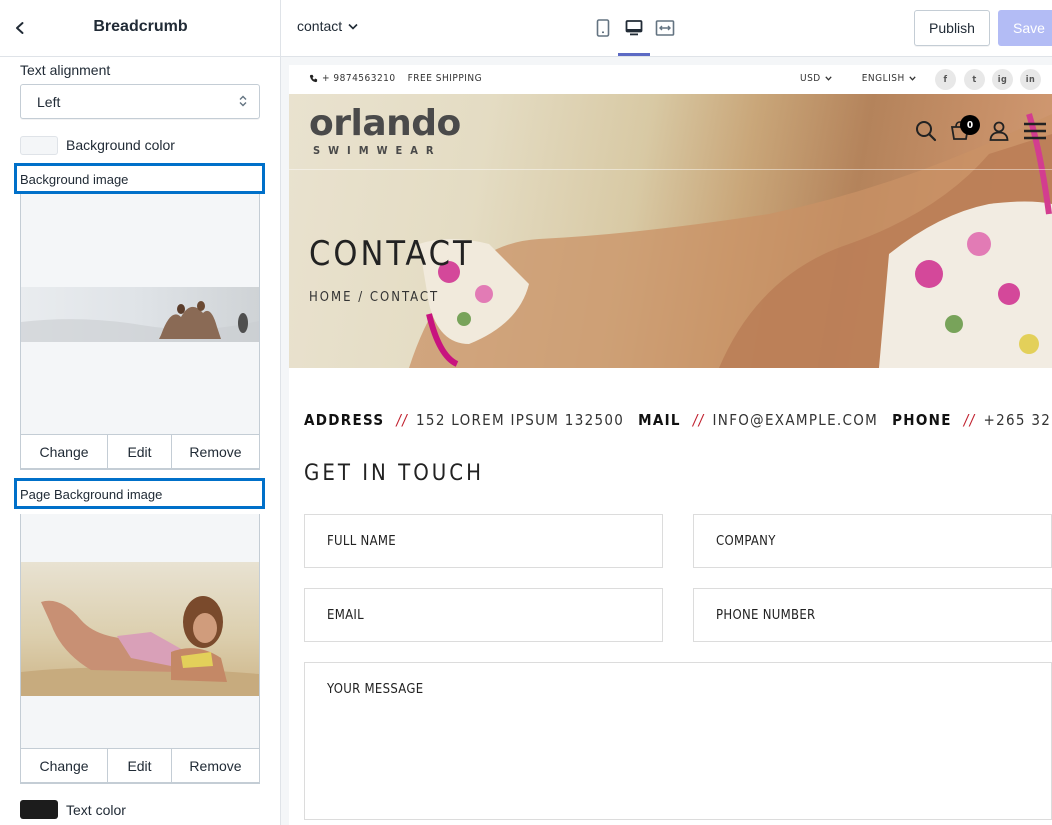 This screenshot has height=825, width=1052. I want to click on get-in-touch-heading: GET IN TOUCH, so click(394, 473).